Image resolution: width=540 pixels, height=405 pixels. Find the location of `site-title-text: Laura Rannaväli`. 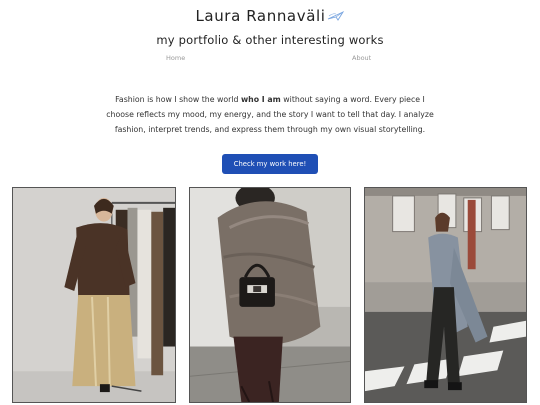

site-title-text: Laura Rannaväli is located at coordinates (260, 16).